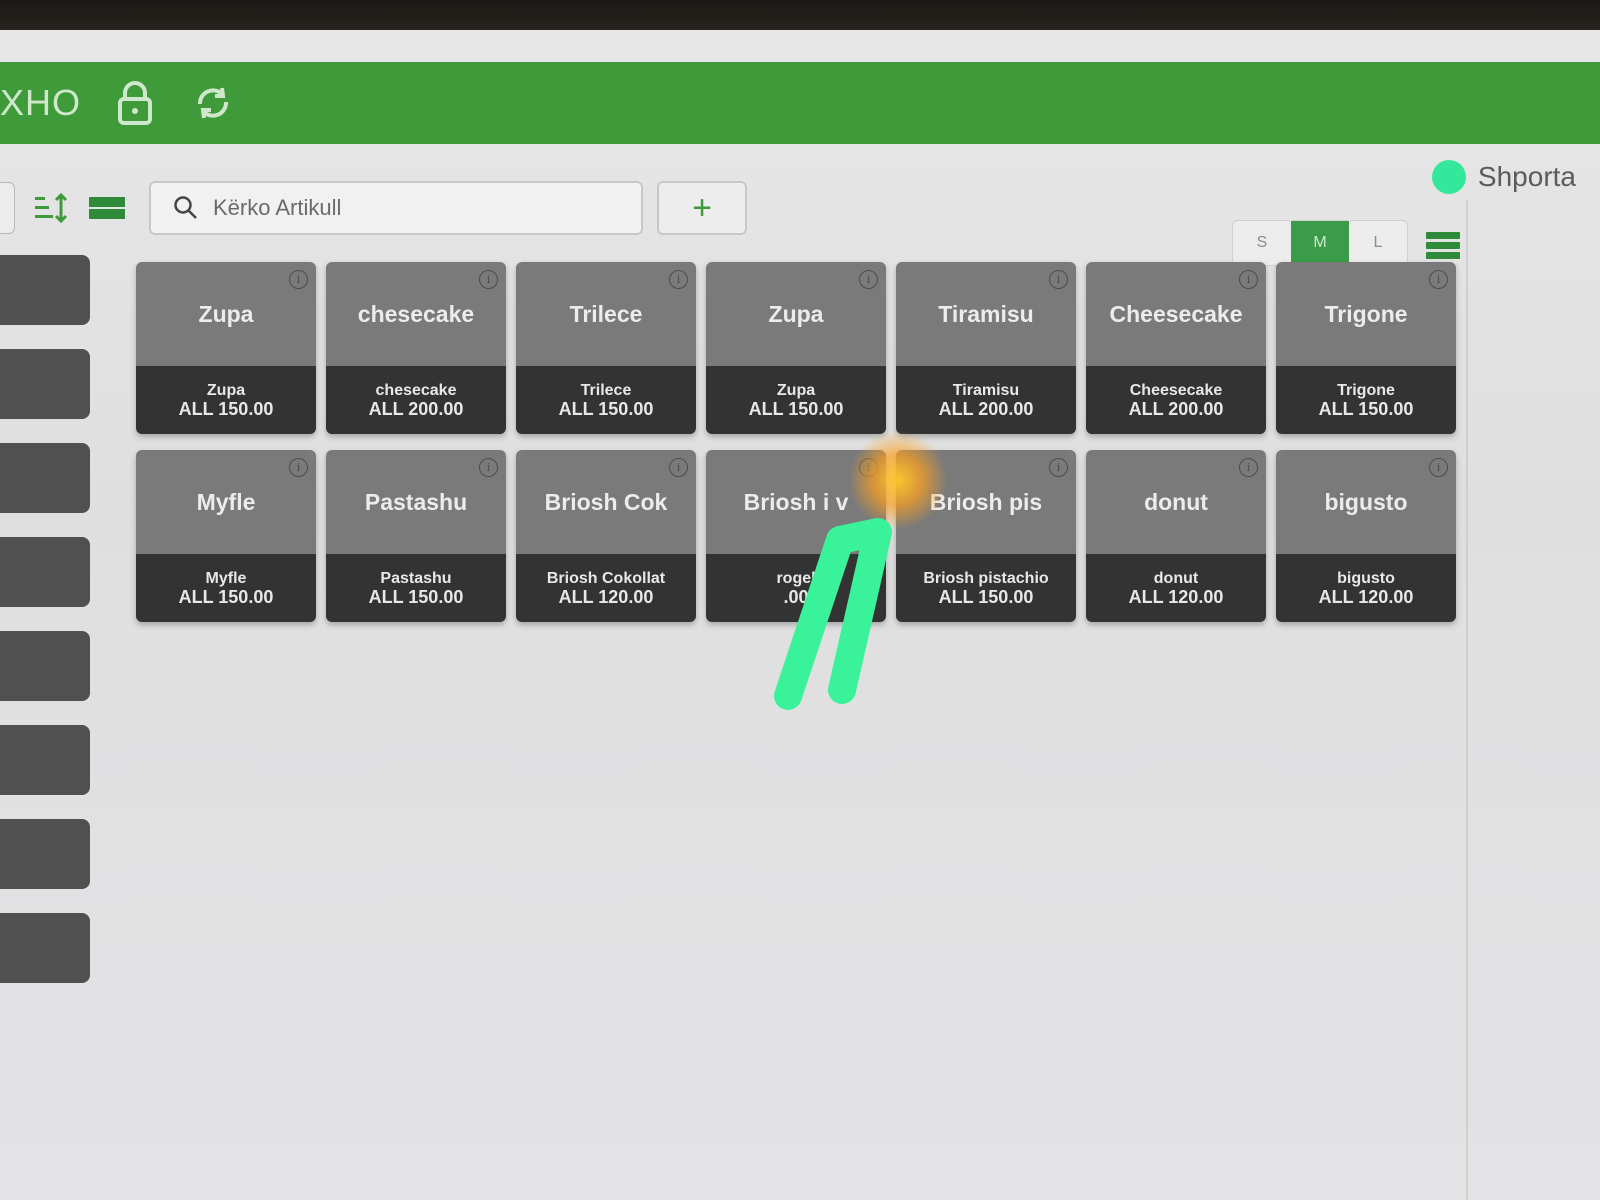  Describe the element at coordinates (1262, 243) in the screenshot. I see `size-s-button: S` at that location.